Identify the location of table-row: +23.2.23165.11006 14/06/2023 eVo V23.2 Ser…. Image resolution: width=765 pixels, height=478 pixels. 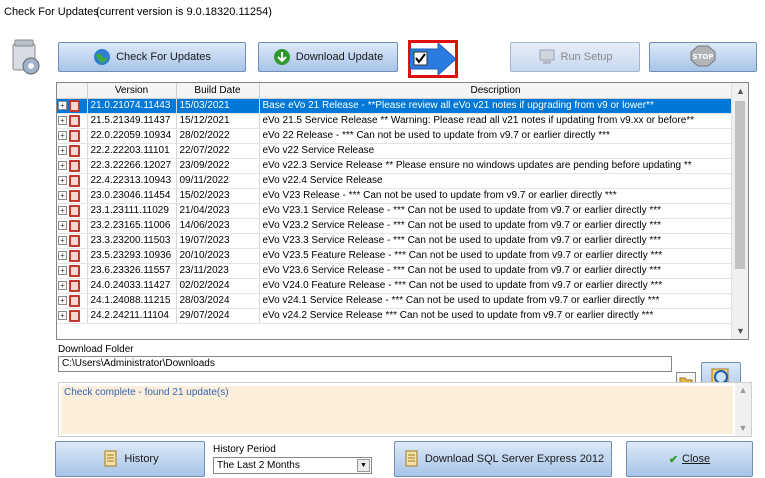
(395, 226).